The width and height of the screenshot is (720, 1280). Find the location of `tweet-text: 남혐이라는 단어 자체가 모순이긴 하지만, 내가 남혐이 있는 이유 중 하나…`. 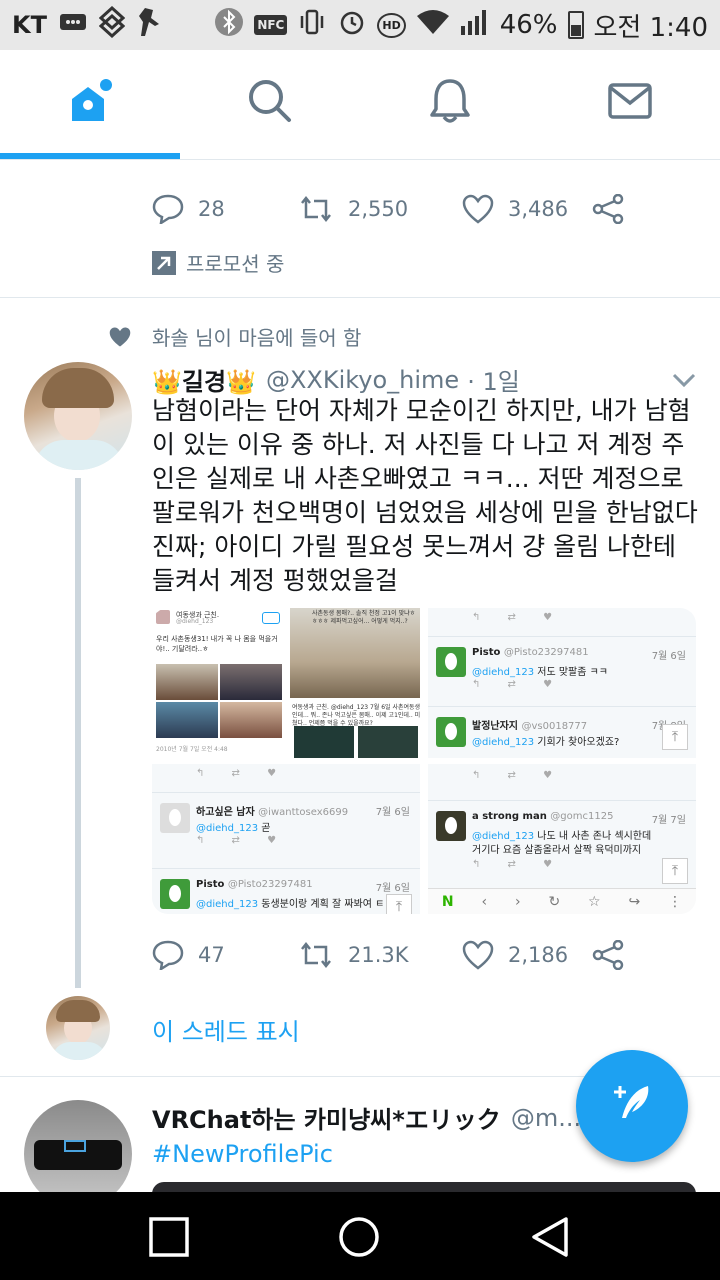

tweet-text: 남혐이라는 단어 자체가 모순이긴 하지만, 내가 남혐이 있는 이유 중 하나… is located at coordinates (425, 495).